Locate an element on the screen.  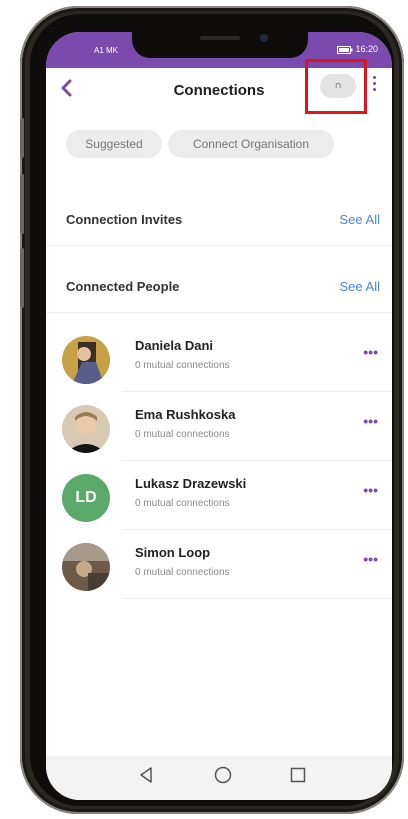
front-camera is located at coordinates (264, 38).